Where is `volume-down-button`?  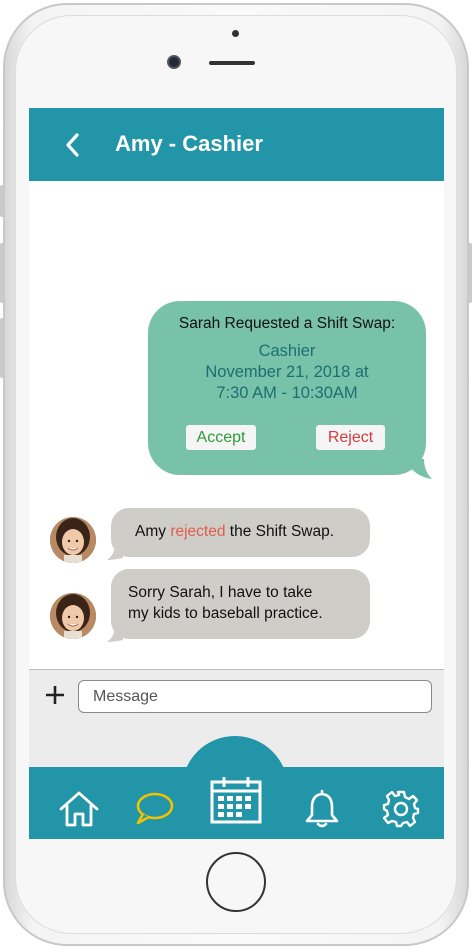
volume-down-button is located at coordinates (2, 273).